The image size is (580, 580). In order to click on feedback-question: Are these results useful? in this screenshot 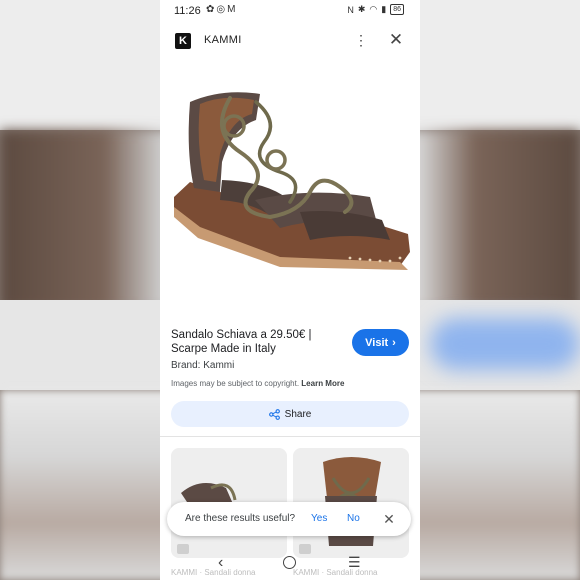, I will do `click(240, 518)`.